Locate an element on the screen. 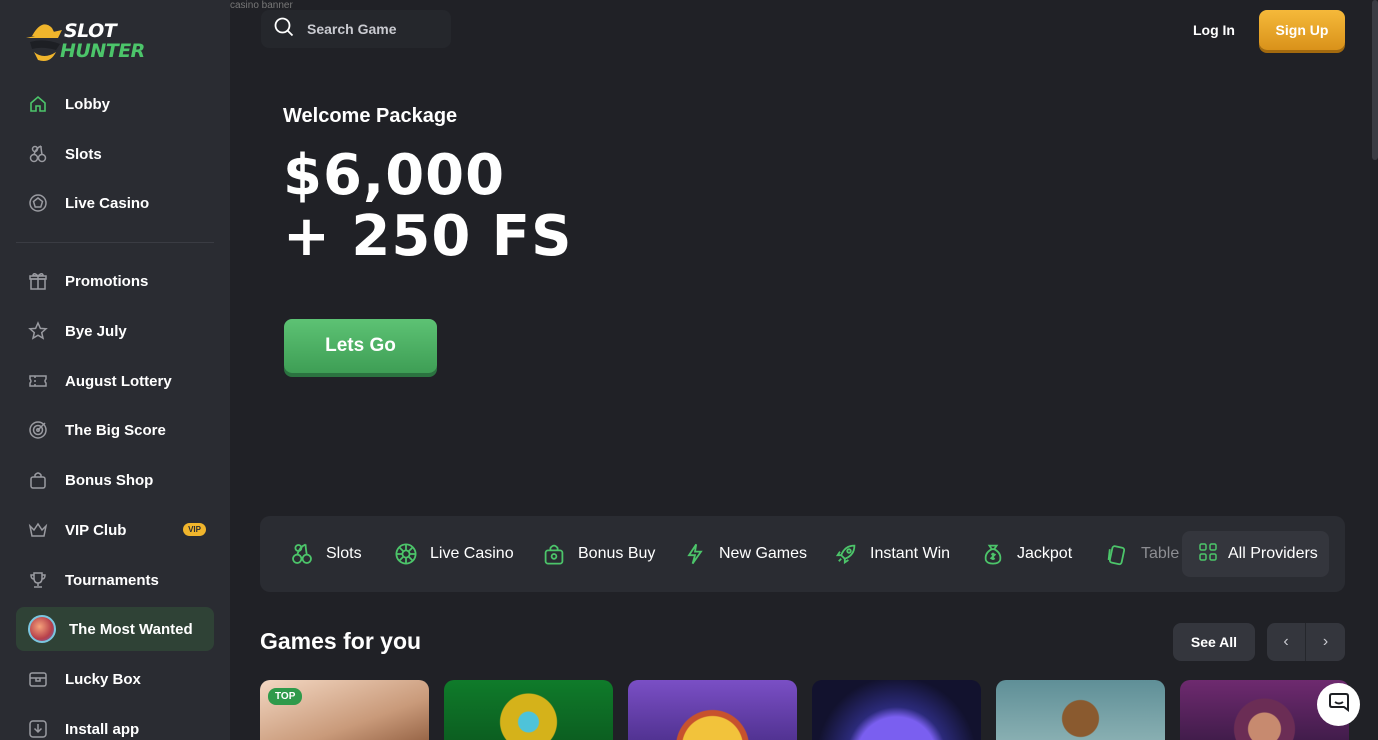 The height and width of the screenshot is (740, 1378). home-icon is located at coordinates (38, 104).